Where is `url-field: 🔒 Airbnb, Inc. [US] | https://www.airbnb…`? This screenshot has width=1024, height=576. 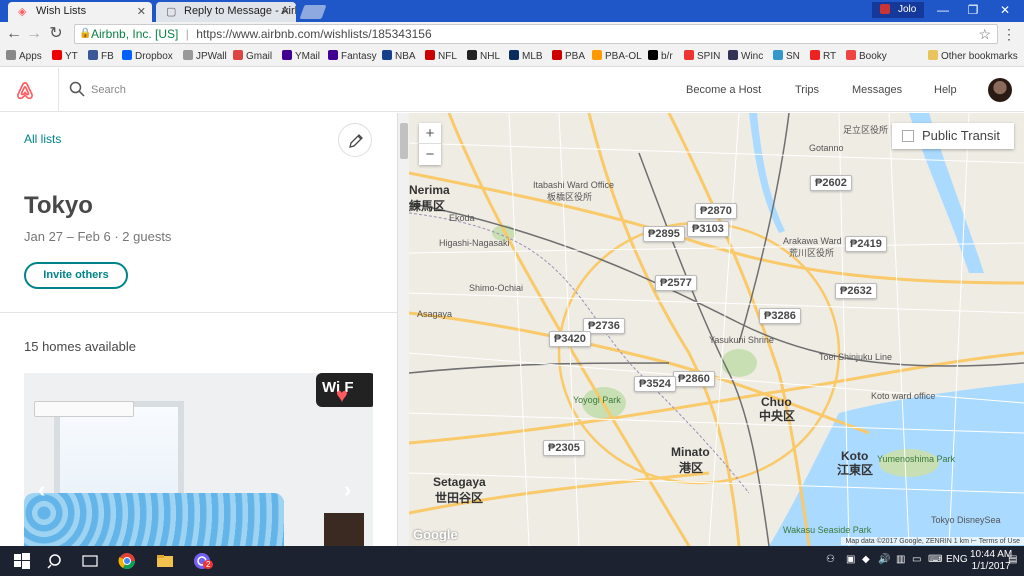
url-field: 🔒 Airbnb, Inc. [US] | https://www.airbnb… is located at coordinates (536, 34).